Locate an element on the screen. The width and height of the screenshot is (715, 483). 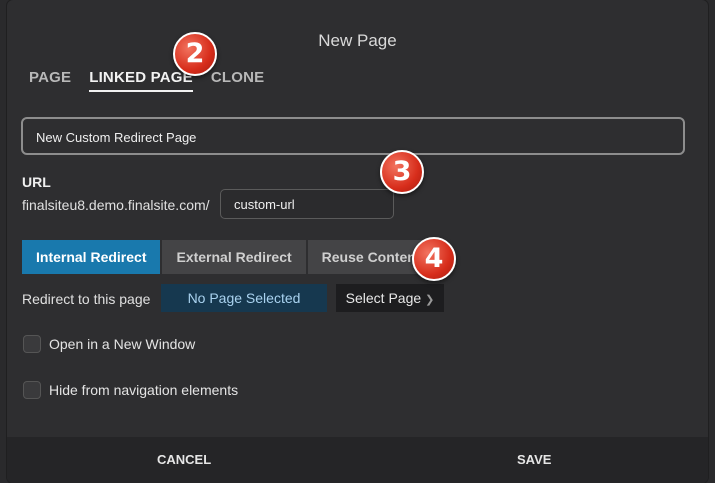
internal-redirect-button: Internal Redirect is located at coordinates (92, 257).